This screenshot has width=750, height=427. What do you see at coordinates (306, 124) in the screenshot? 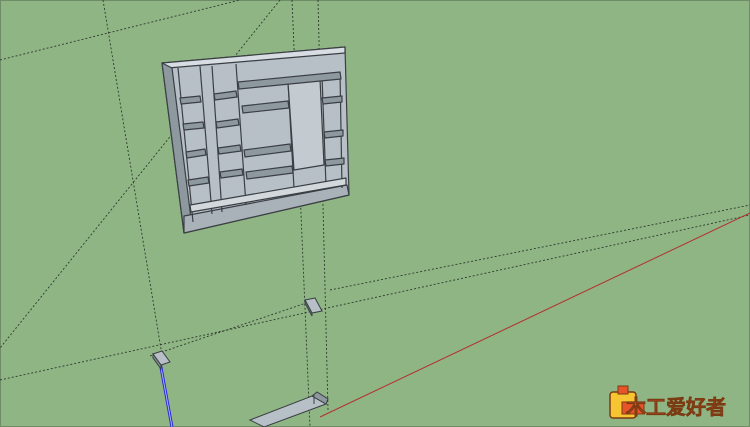
I see `center-panel` at bounding box center [306, 124].